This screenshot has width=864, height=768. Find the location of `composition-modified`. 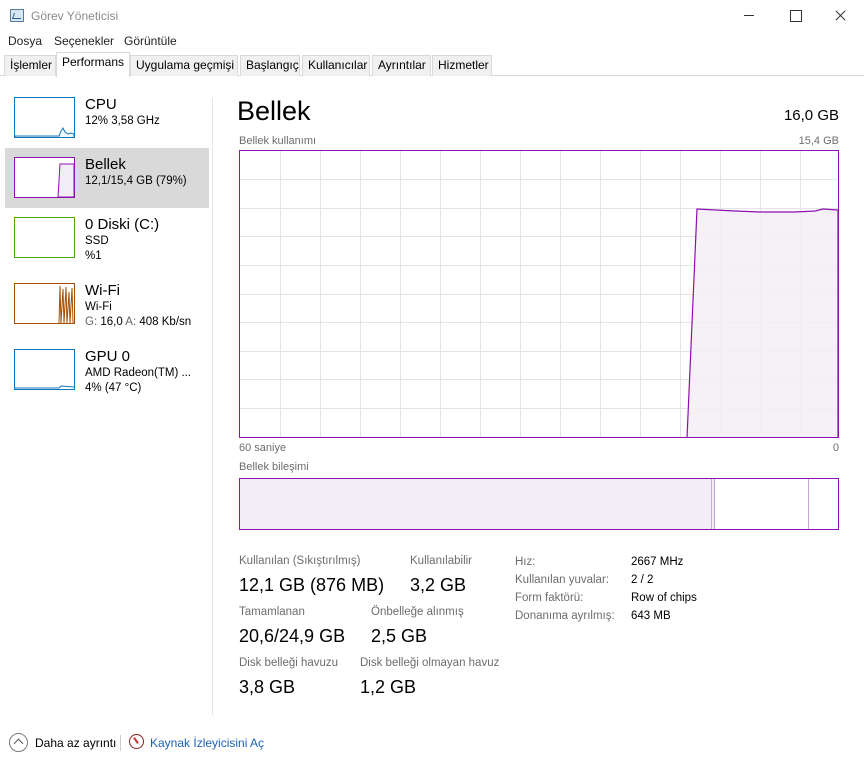

composition-modified is located at coordinates (713, 504).